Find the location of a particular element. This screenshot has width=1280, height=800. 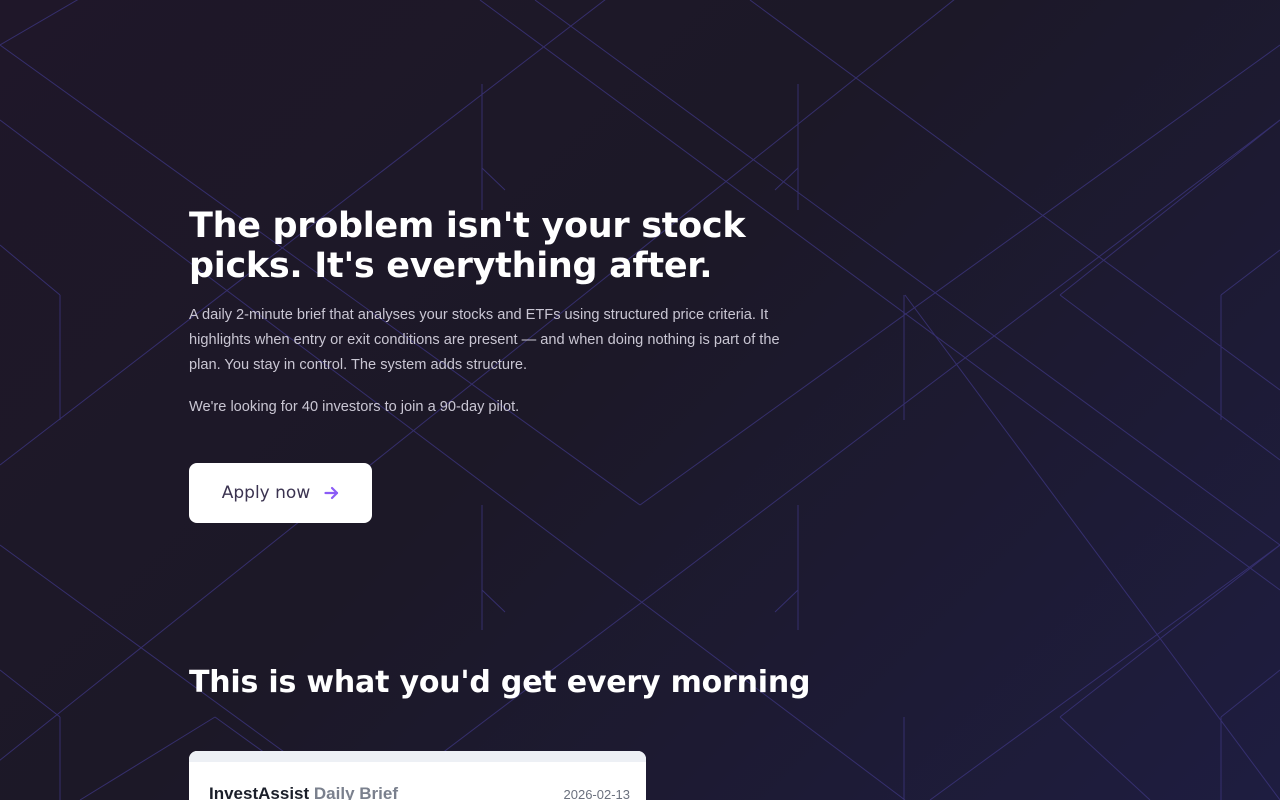

brief-date: 2026-02-13 is located at coordinates (597, 793).